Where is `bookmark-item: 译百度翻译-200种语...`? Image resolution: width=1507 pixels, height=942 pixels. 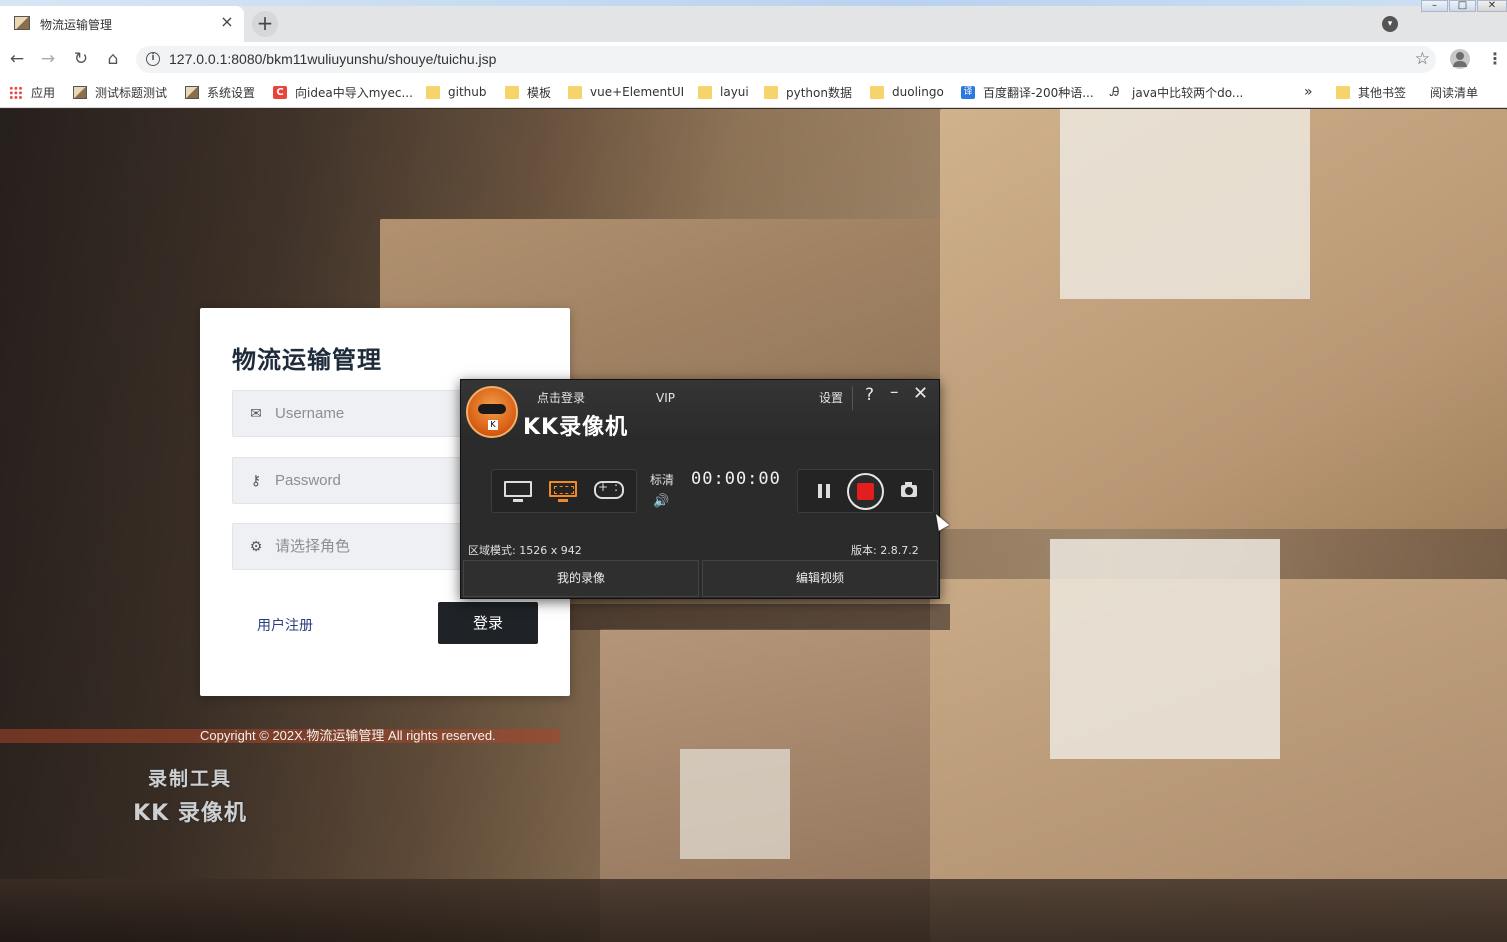
bookmark-item: 译百度翻译-200种语... is located at coordinates (1027, 92).